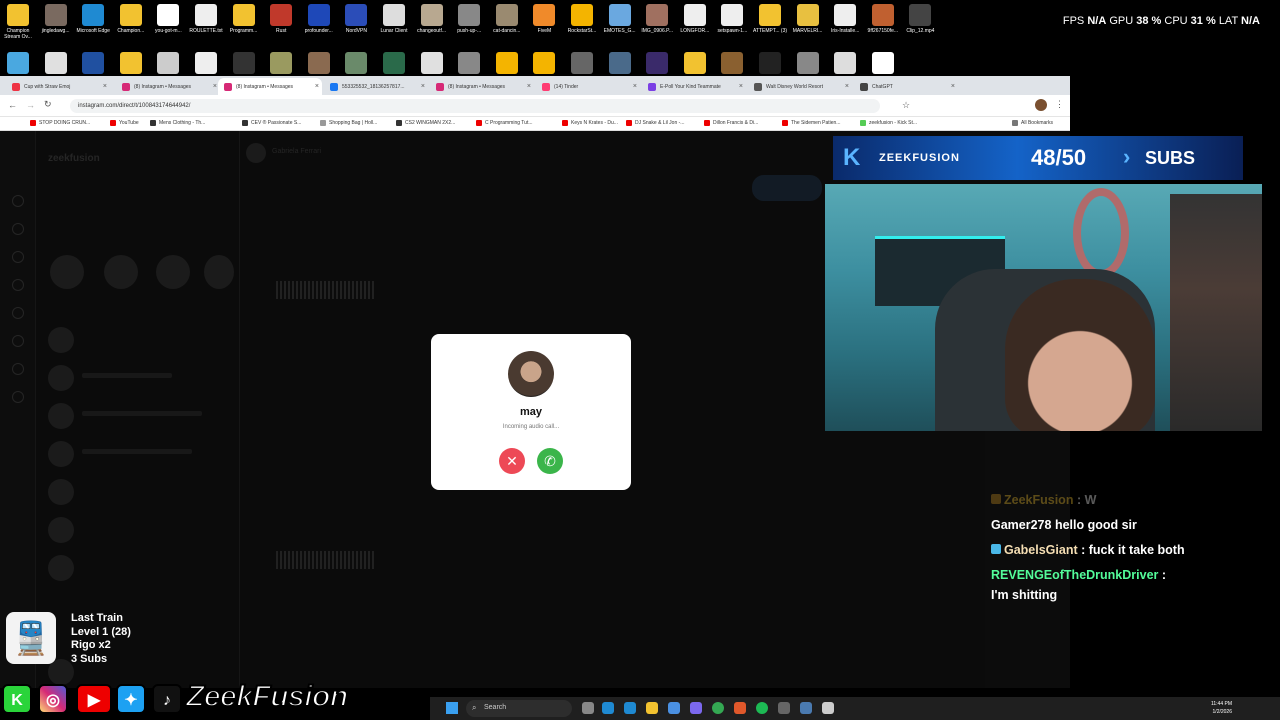 This screenshot has height=720, width=1280. Describe the element at coordinates (475, 106) in the screenshot. I see `url-field: instagram.com/direct/t/100843174644942/` at that location.